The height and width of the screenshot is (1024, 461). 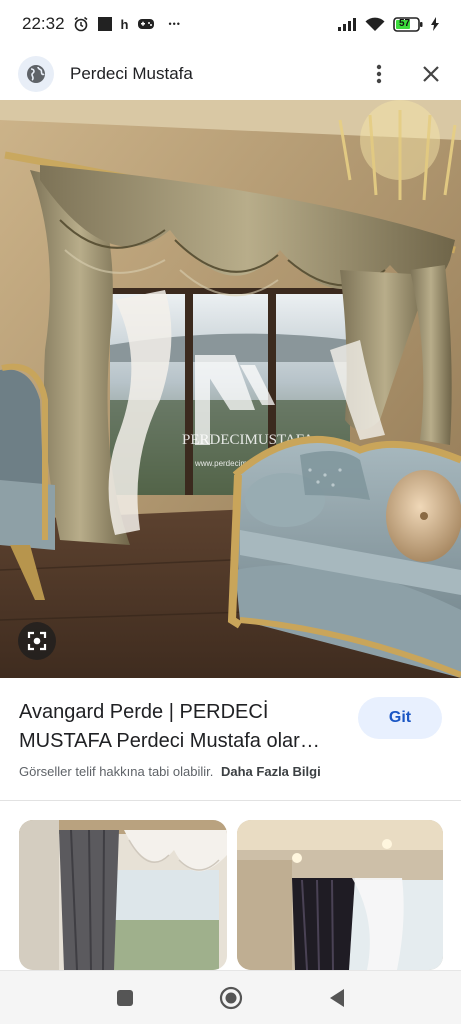 What do you see at coordinates (146, 24) in the screenshot?
I see `gamepad-icon` at bounding box center [146, 24].